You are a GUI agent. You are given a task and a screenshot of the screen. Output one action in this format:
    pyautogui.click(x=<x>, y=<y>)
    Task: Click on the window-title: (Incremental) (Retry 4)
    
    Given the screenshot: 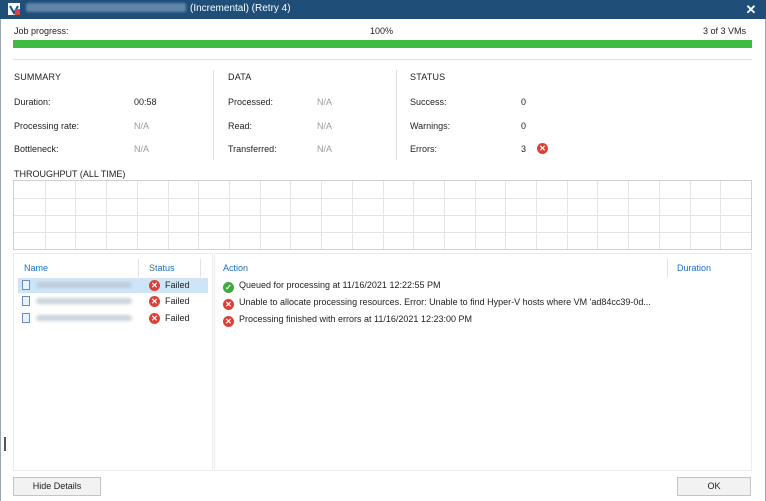 What is the action you would take?
    pyautogui.click(x=158, y=8)
    